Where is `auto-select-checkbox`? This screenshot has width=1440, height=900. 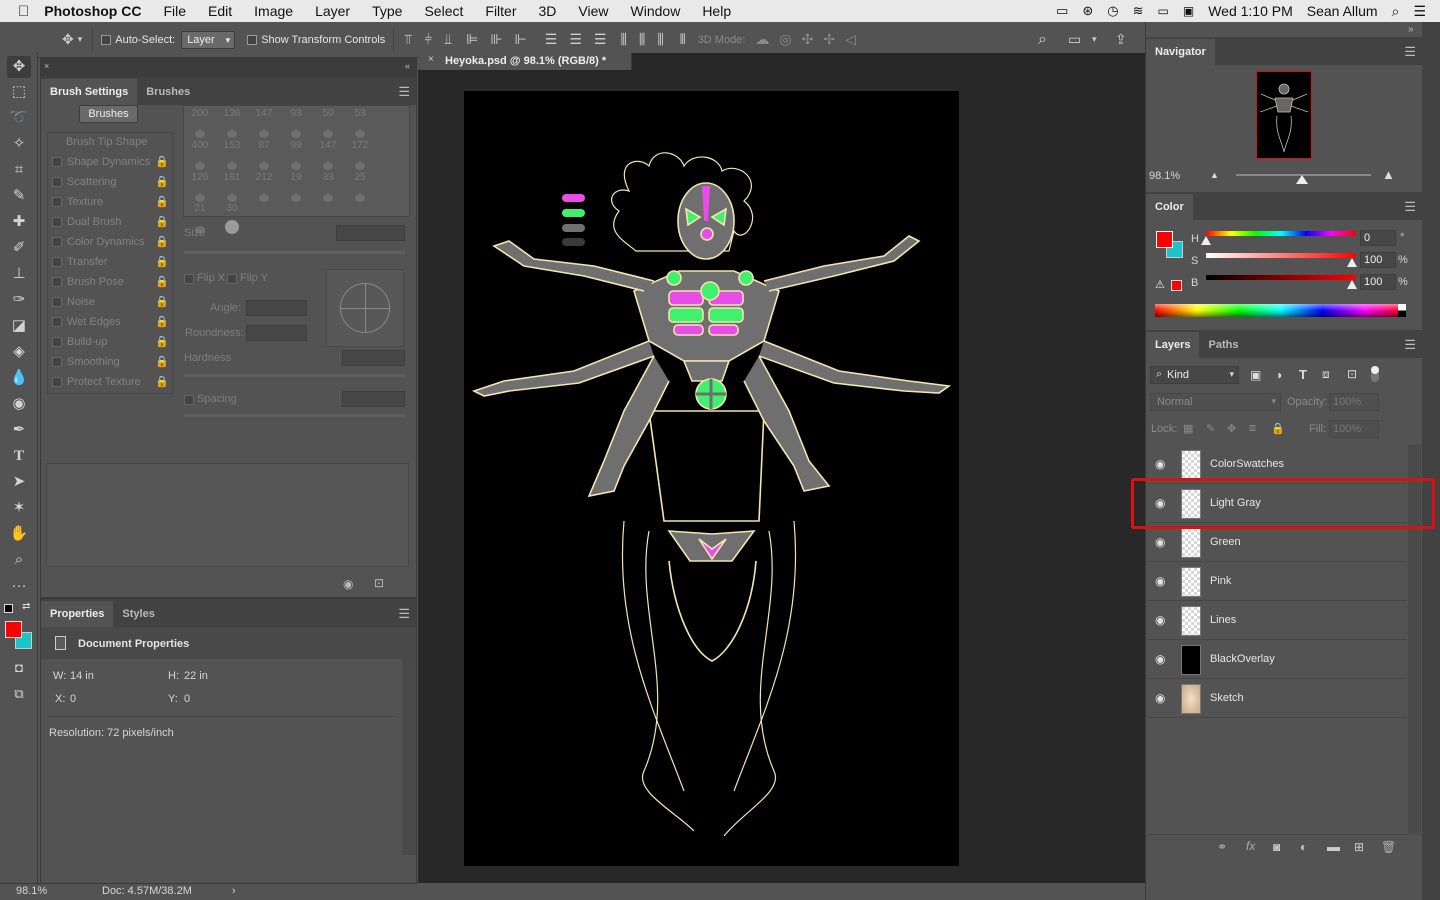
auto-select-checkbox is located at coordinates (106, 39).